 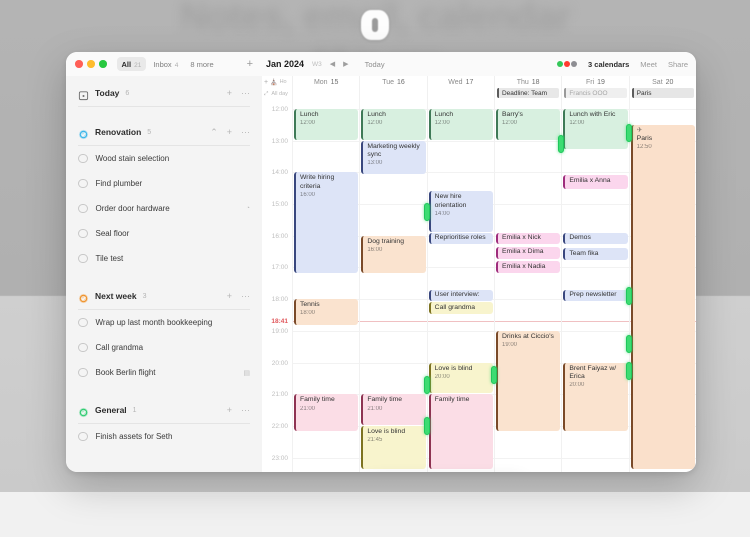 What do you see at coordinates (461, 82) in the screenshot?
I see `day-header: Wed 17` at bounding box center [461, 82].